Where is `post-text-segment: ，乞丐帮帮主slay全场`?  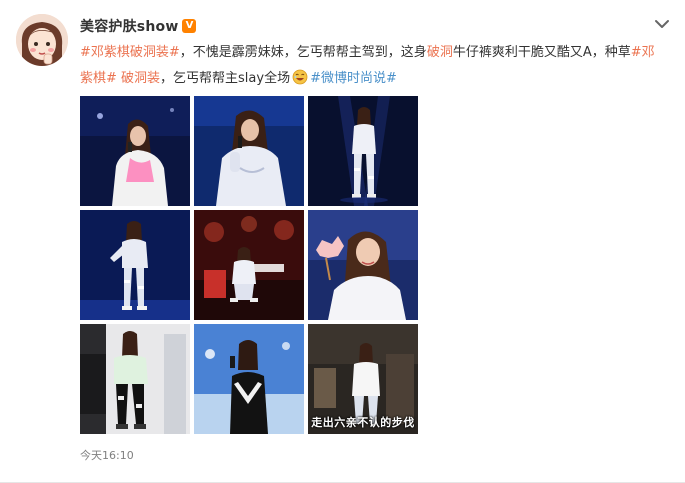 post-text-segment: ，乞丐帮帮主slay全场 is located at coordinates (225, 78).